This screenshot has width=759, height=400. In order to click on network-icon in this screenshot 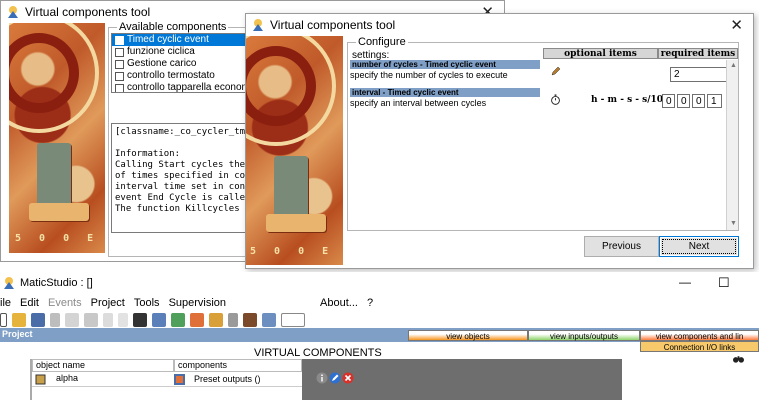, I will do `click(293, 320)`.